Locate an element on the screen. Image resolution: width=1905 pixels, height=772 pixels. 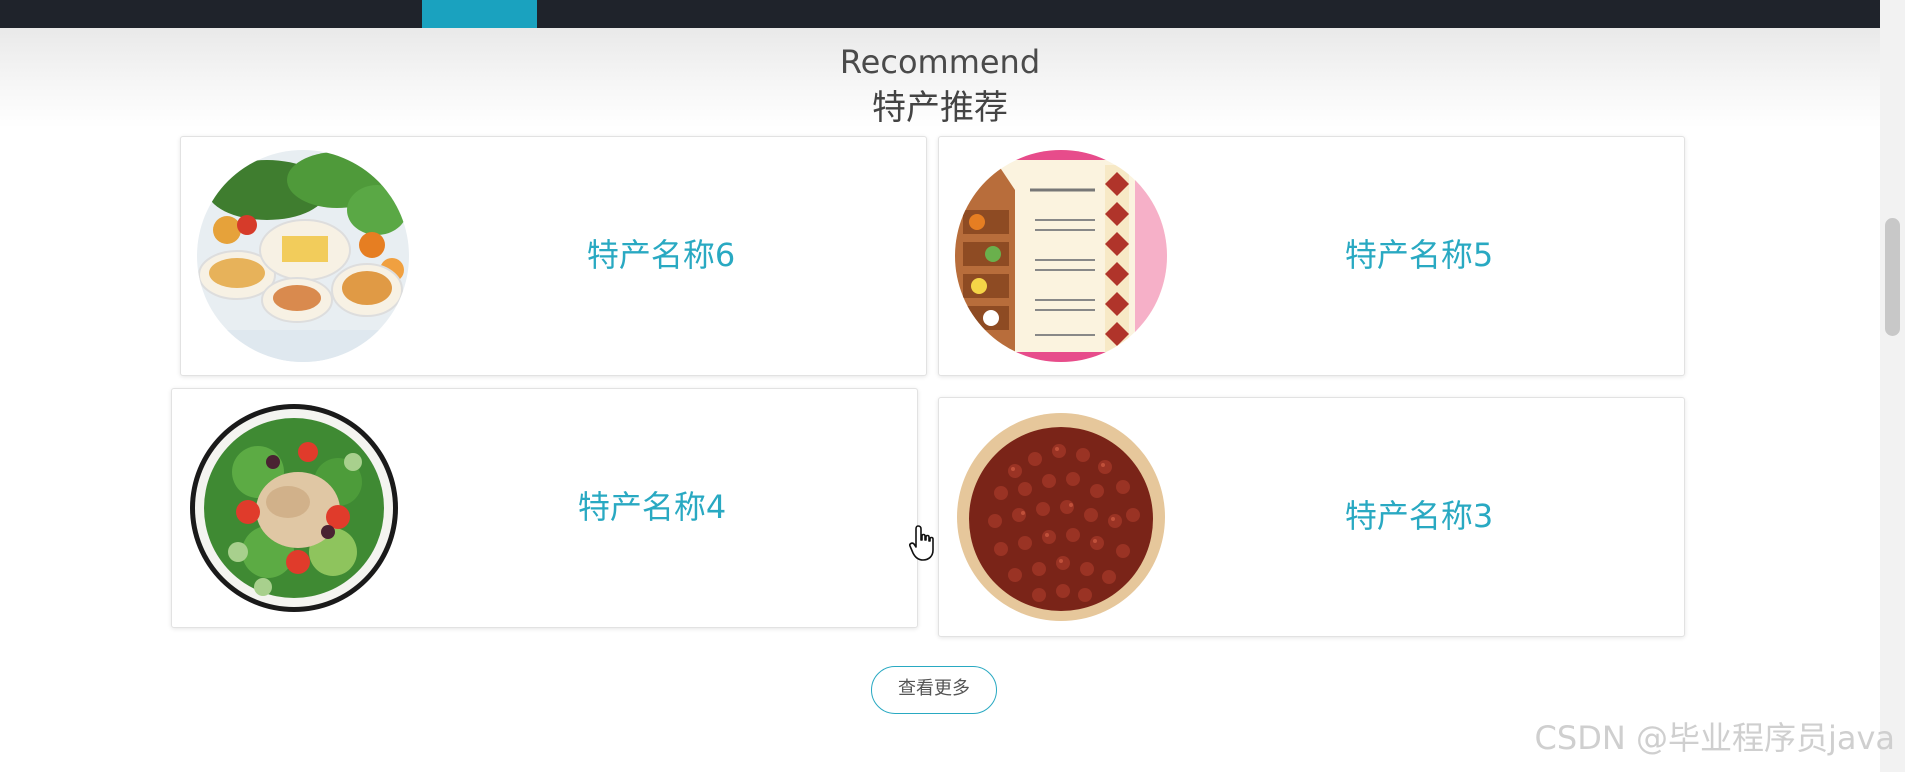
top-nav-bar is located at coordinates (940, 14).